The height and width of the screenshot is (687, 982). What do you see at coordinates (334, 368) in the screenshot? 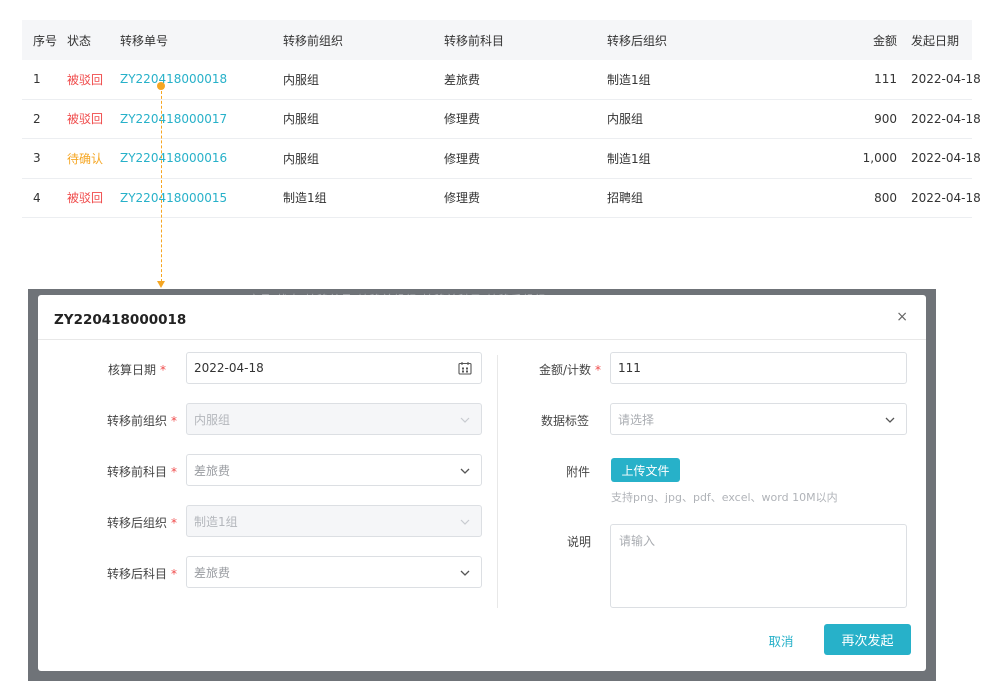
I see `accounting-date-picker: 2022-04-18` at bounding box center [334, 368].